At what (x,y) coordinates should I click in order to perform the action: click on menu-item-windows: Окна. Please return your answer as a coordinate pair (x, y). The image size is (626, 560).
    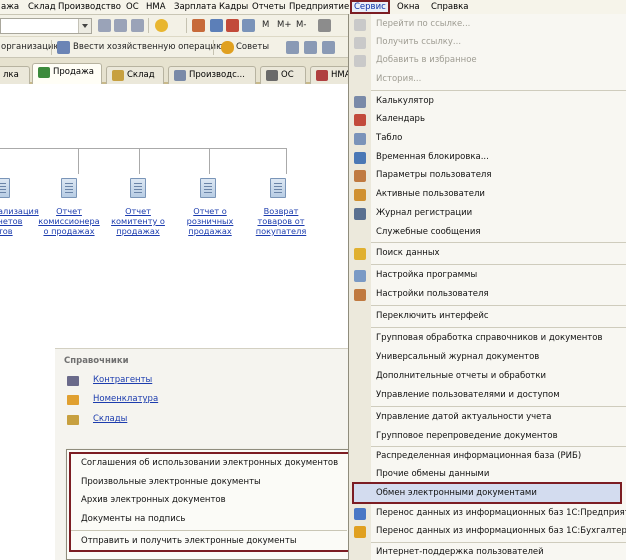
    Looking at the image, I should click on (408, 7).